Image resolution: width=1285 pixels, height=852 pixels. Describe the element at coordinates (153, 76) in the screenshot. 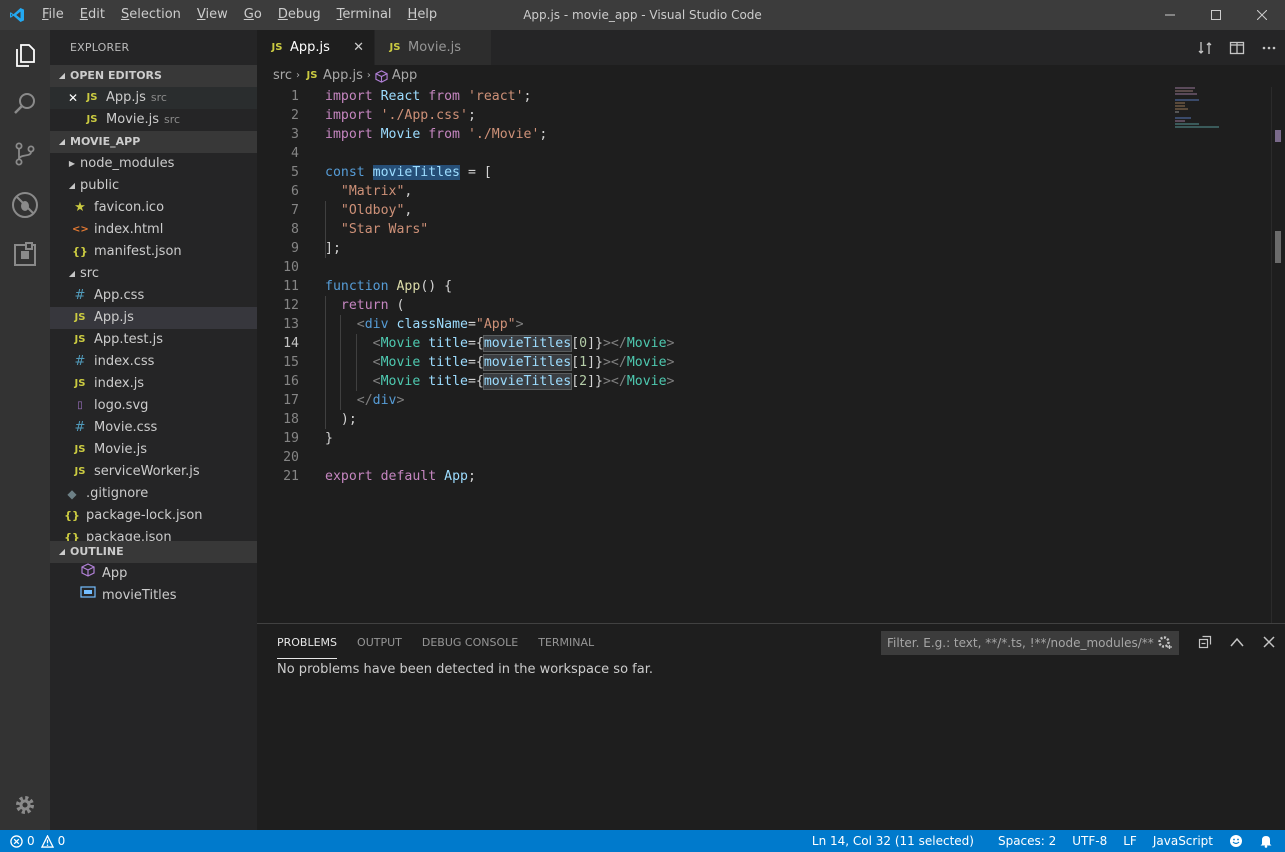

I see `open-editors-header: ◢ OPEN EDITORS` at that location.